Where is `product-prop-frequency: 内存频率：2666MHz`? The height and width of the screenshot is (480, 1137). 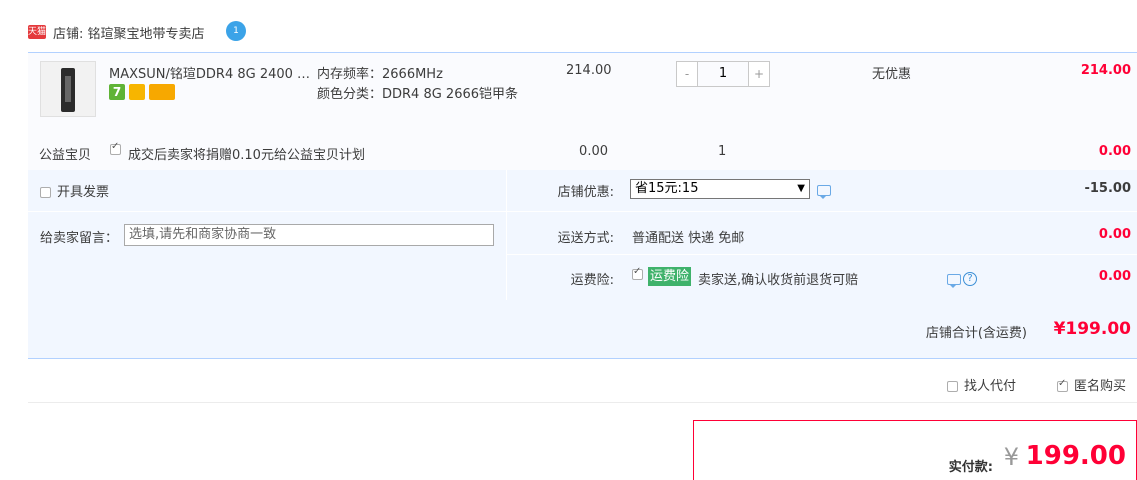 product-prop-frequency: 内存频率：2666MHz is located at coordinates (380, 74).